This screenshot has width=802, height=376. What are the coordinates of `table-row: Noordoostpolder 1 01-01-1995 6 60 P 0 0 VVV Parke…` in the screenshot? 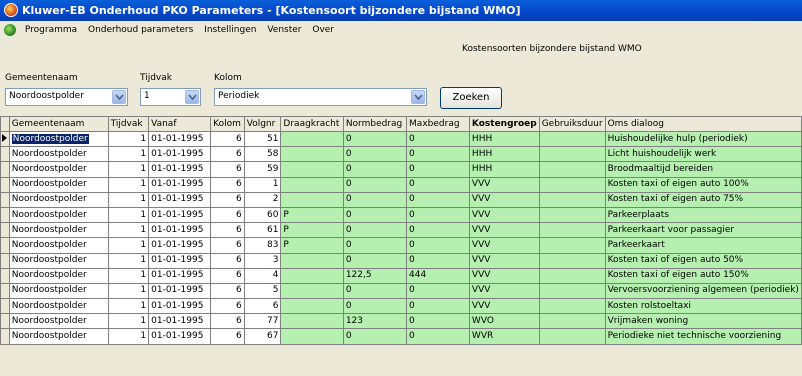 It's located at (401, 215).